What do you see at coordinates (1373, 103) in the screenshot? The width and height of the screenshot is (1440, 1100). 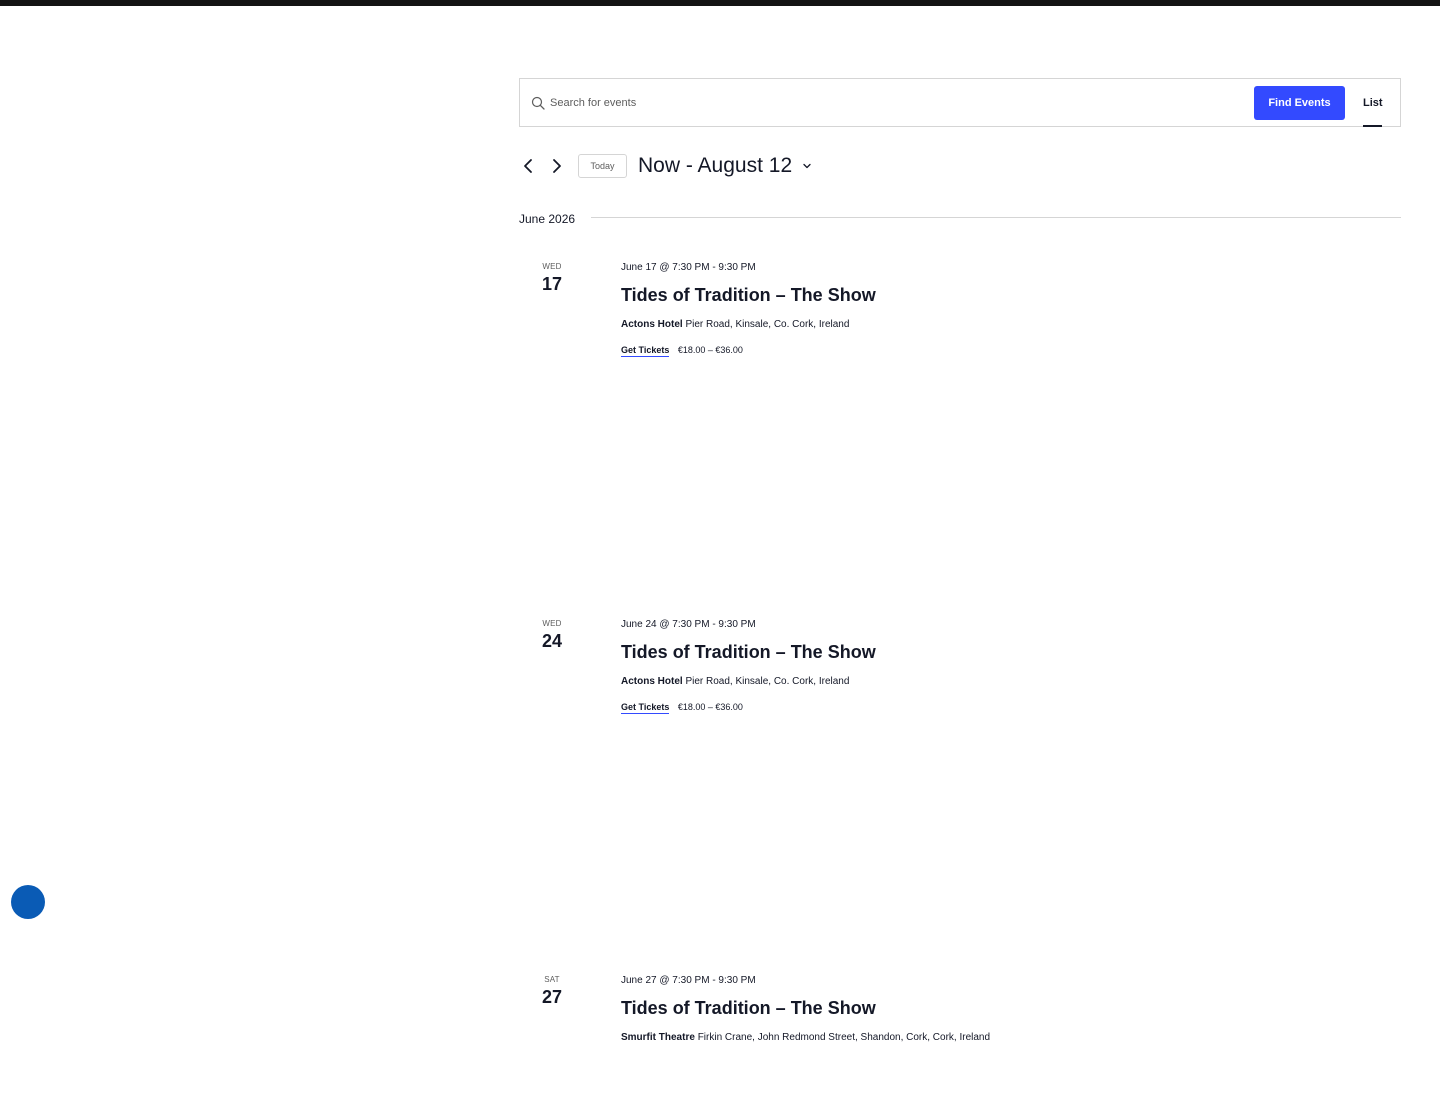 I see `view-selector-list: List` at bounding box center [1373, 103].